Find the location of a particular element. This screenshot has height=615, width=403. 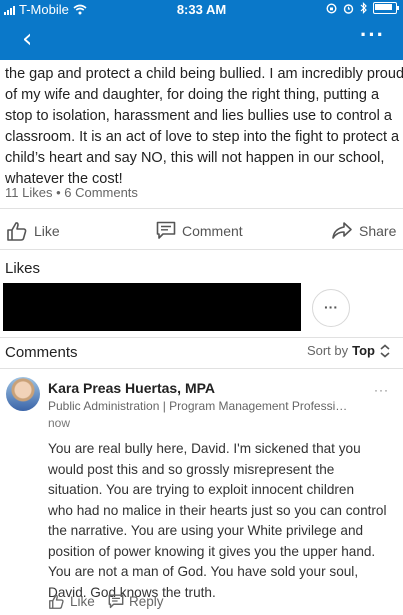

comments-heading: Comments is located at coordinates (41, 352).